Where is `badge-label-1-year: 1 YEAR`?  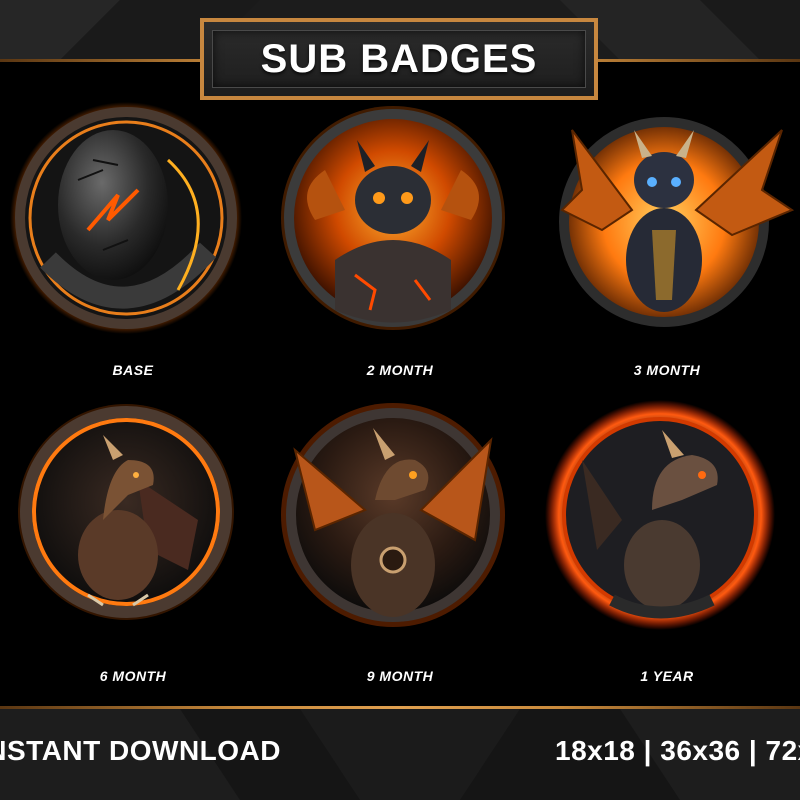 badge-label-1-year: 1 YEAR is located at coordinates (667, 676).